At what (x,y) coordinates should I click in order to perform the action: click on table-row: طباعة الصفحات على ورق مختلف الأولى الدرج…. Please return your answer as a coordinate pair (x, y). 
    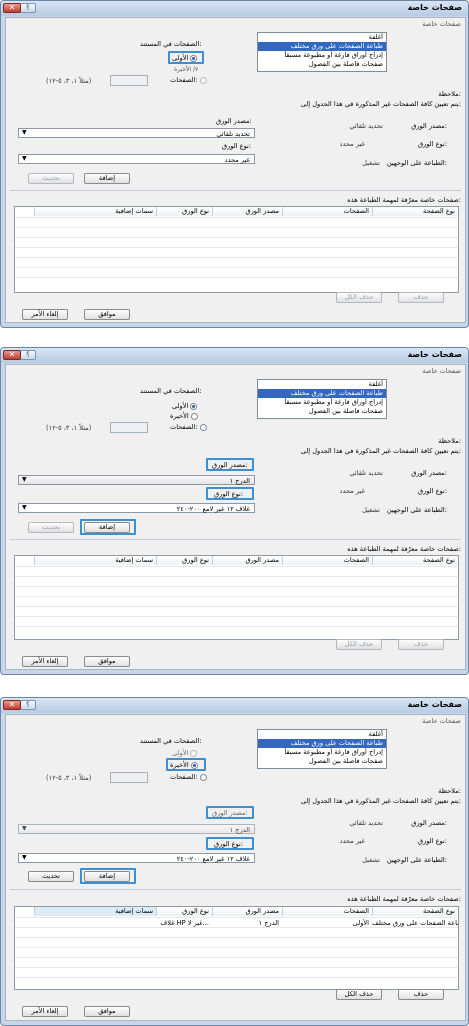
    Looking at the image, I should click on (236, 922).